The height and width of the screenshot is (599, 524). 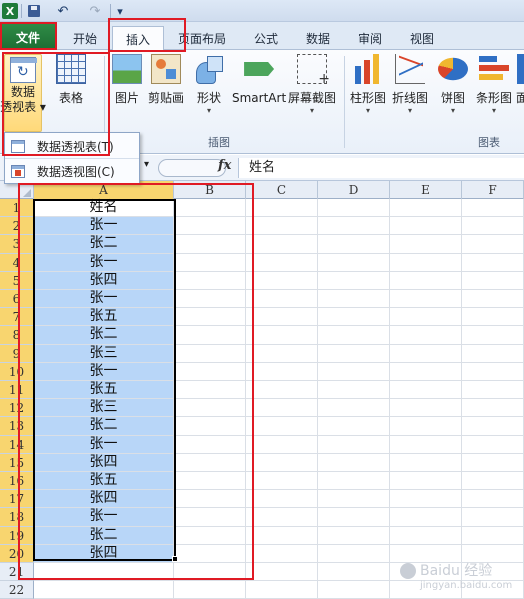 What do you see at coordinates (17, 590) in the screenshot?
I see `row-header: 22` at bounding box center [17, 590].